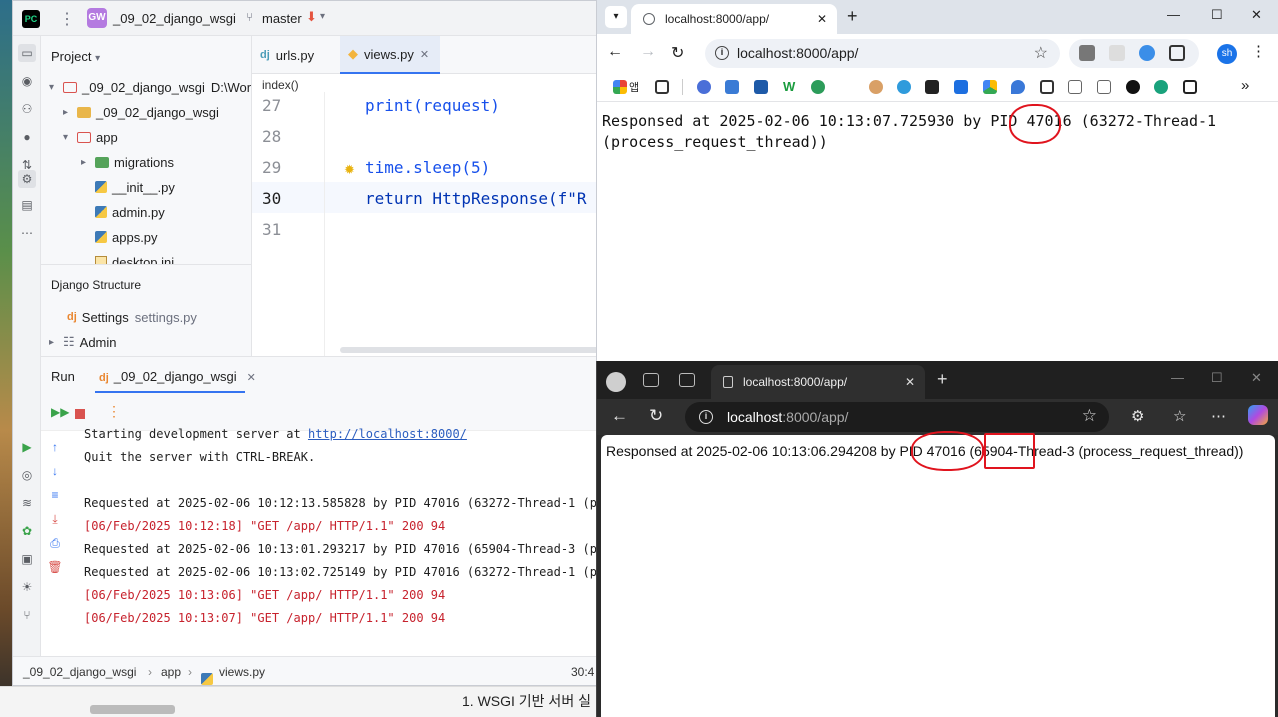 This screenshot has height=717, width=1278. Describe the element at coordinates (27, 503) in the screenshot. I see `layers-icon: ≋` at that location.